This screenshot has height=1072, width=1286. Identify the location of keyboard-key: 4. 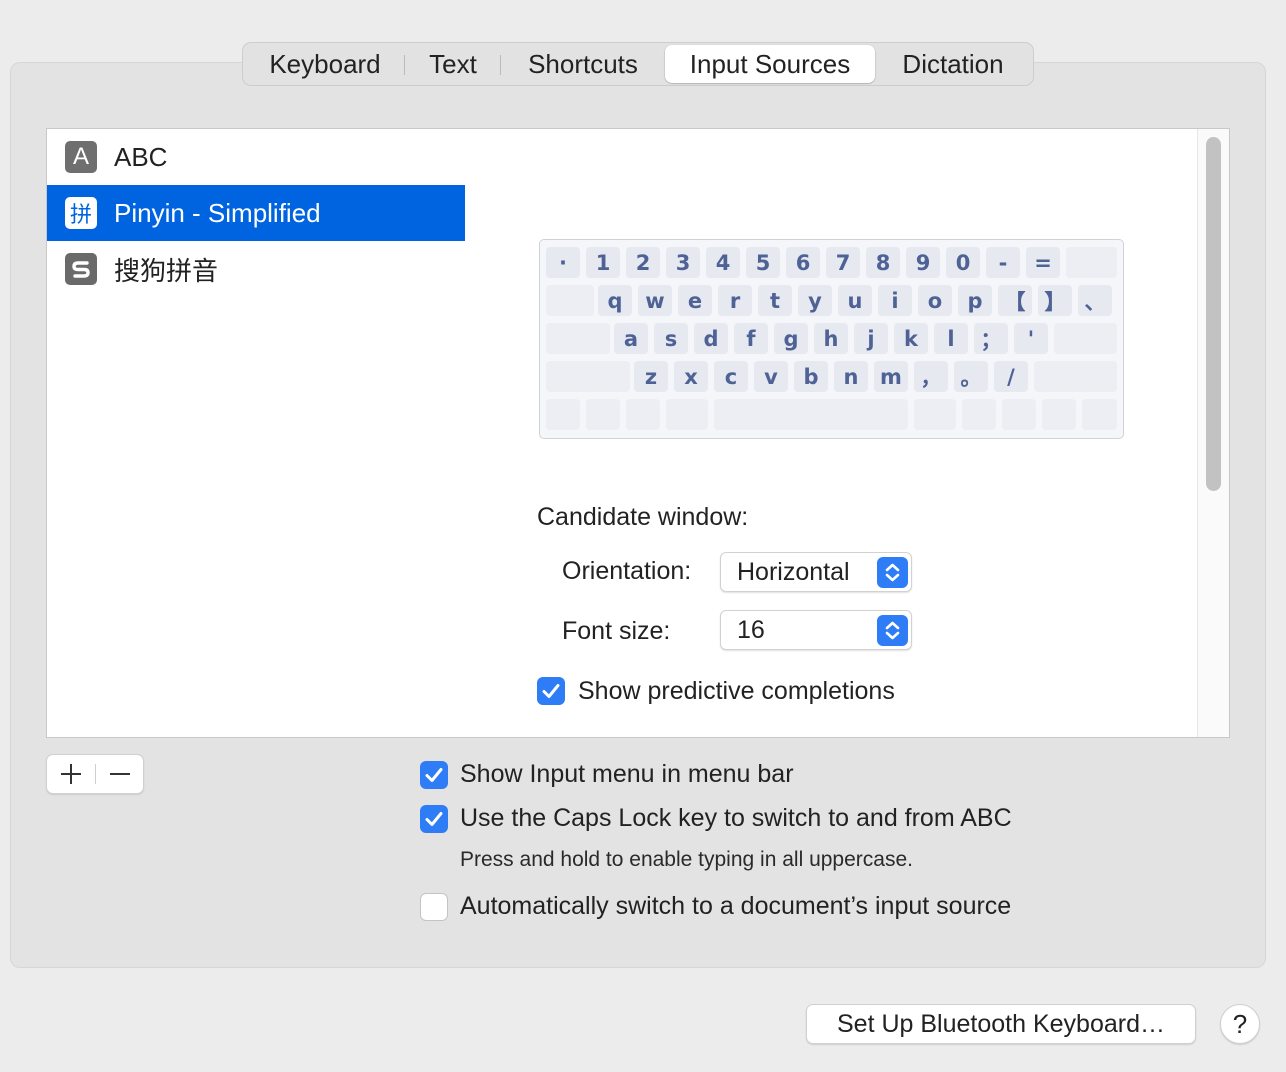
(723, 262).